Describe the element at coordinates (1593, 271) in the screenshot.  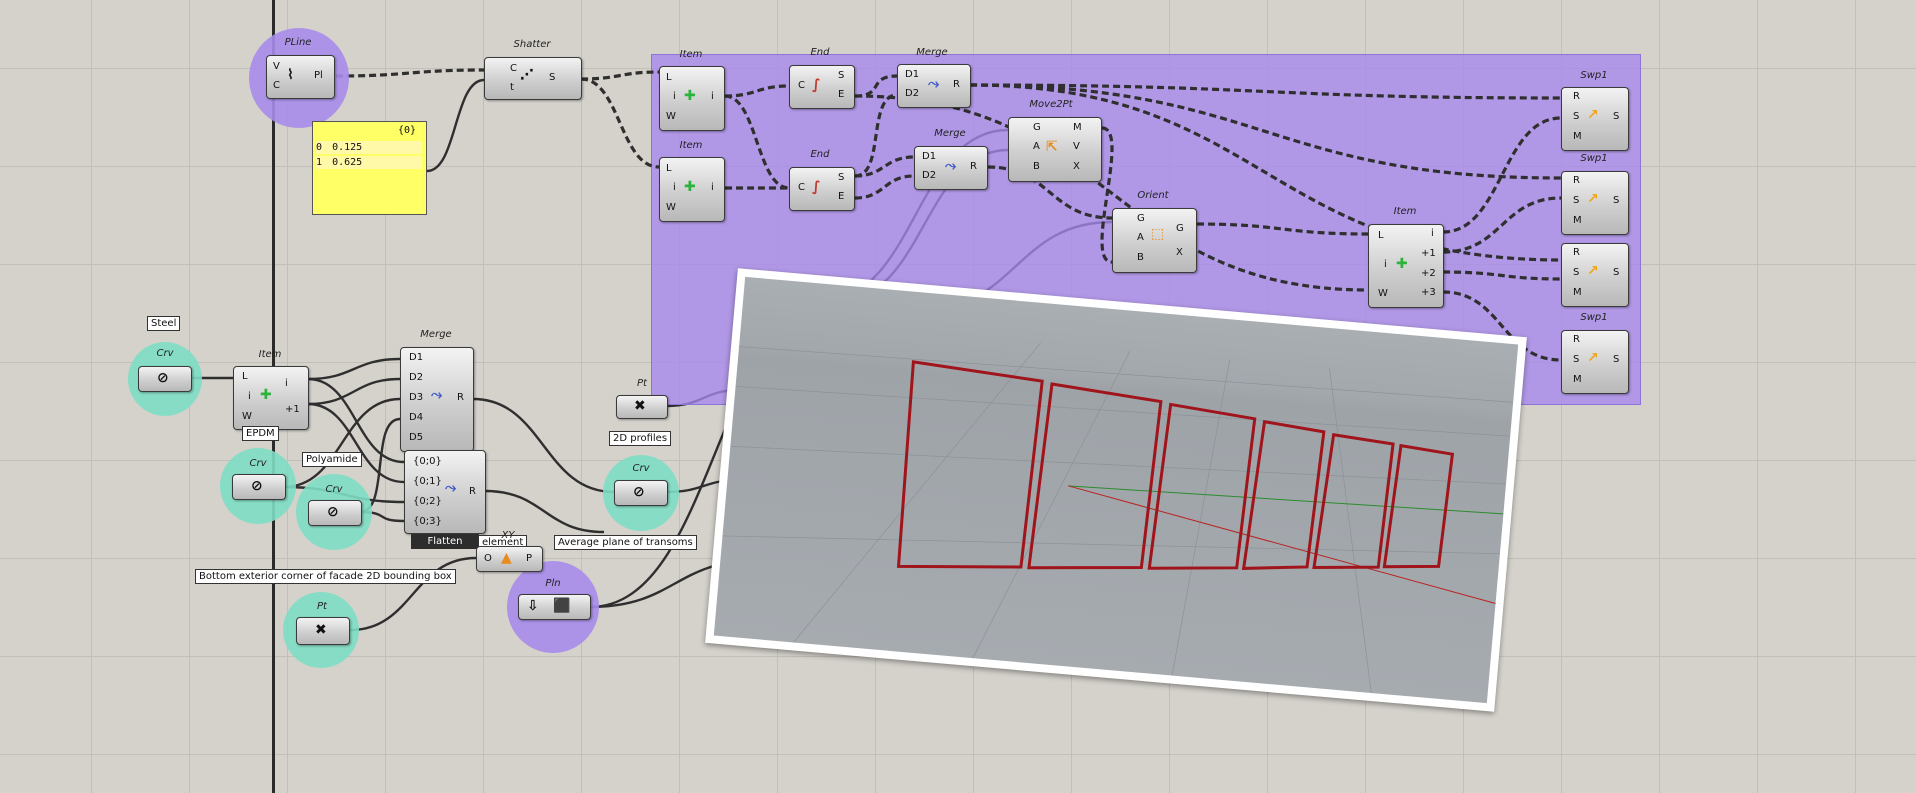
I see `sweep-icon: ↗` at that location.